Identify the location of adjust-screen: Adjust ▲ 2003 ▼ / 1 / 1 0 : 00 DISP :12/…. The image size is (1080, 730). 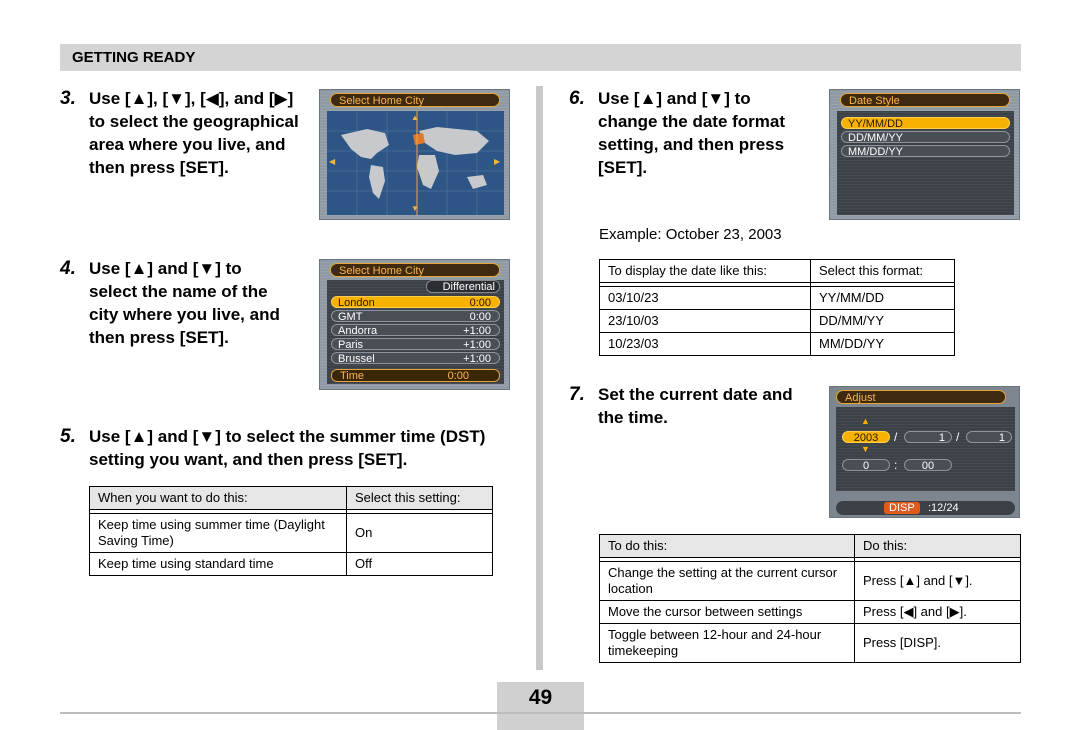
(924, 452).